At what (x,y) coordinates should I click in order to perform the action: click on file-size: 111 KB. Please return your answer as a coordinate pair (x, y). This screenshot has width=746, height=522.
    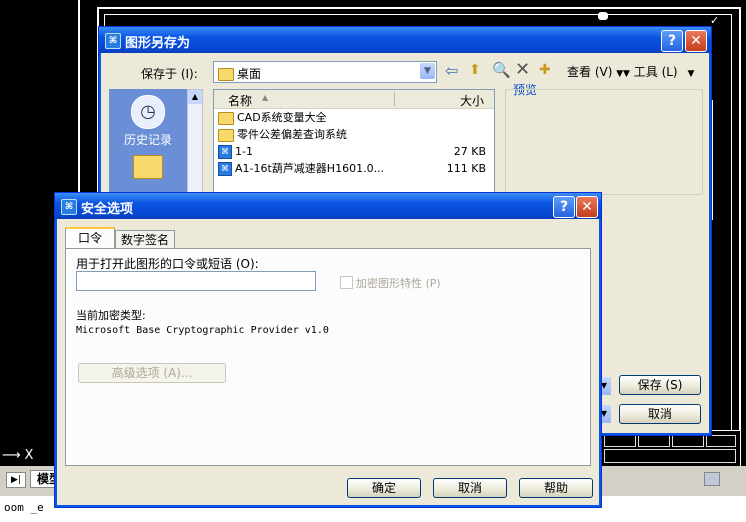
    Looking at the image, I should click on (466, 168).